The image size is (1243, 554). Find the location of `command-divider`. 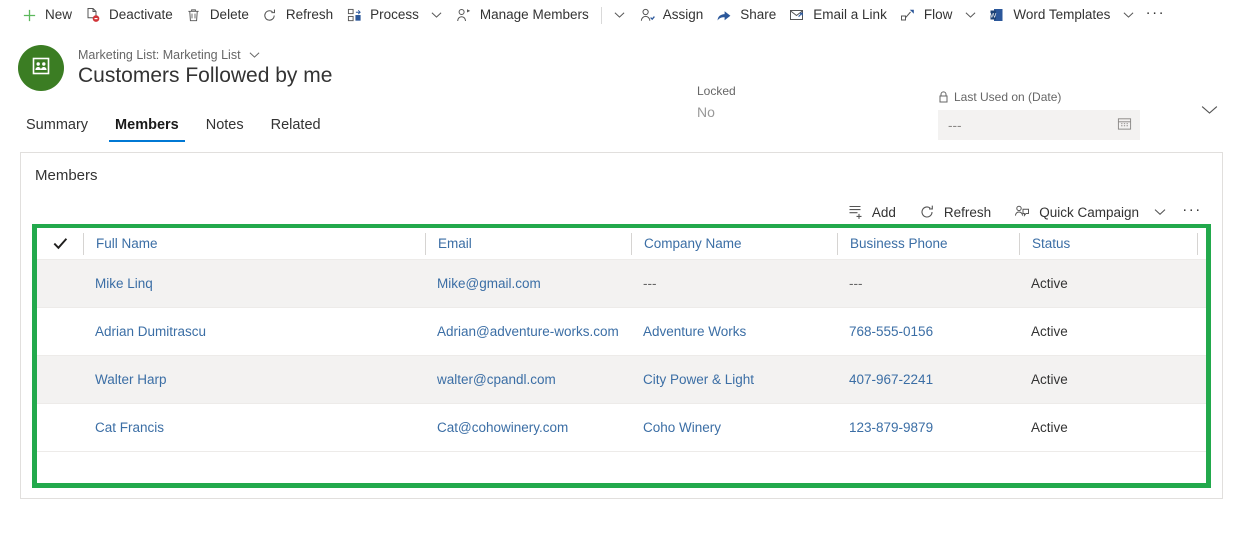

command-divider is located at coordinates (601, 15).